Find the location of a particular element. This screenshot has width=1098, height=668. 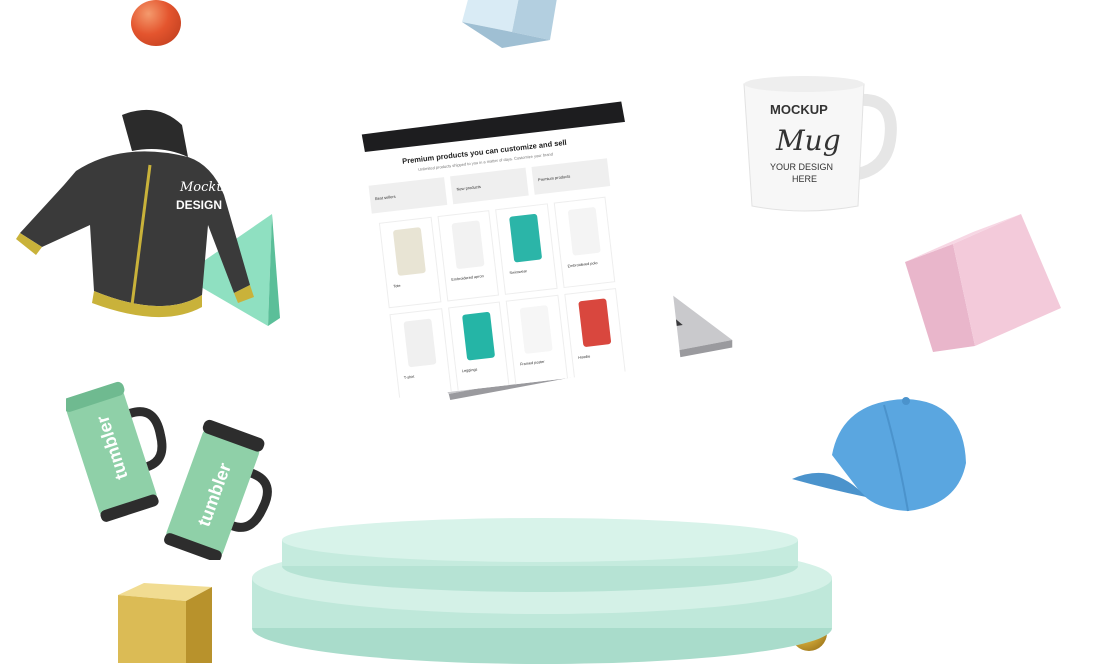

product-card: T-shirt is located at coordinates (420, 354).